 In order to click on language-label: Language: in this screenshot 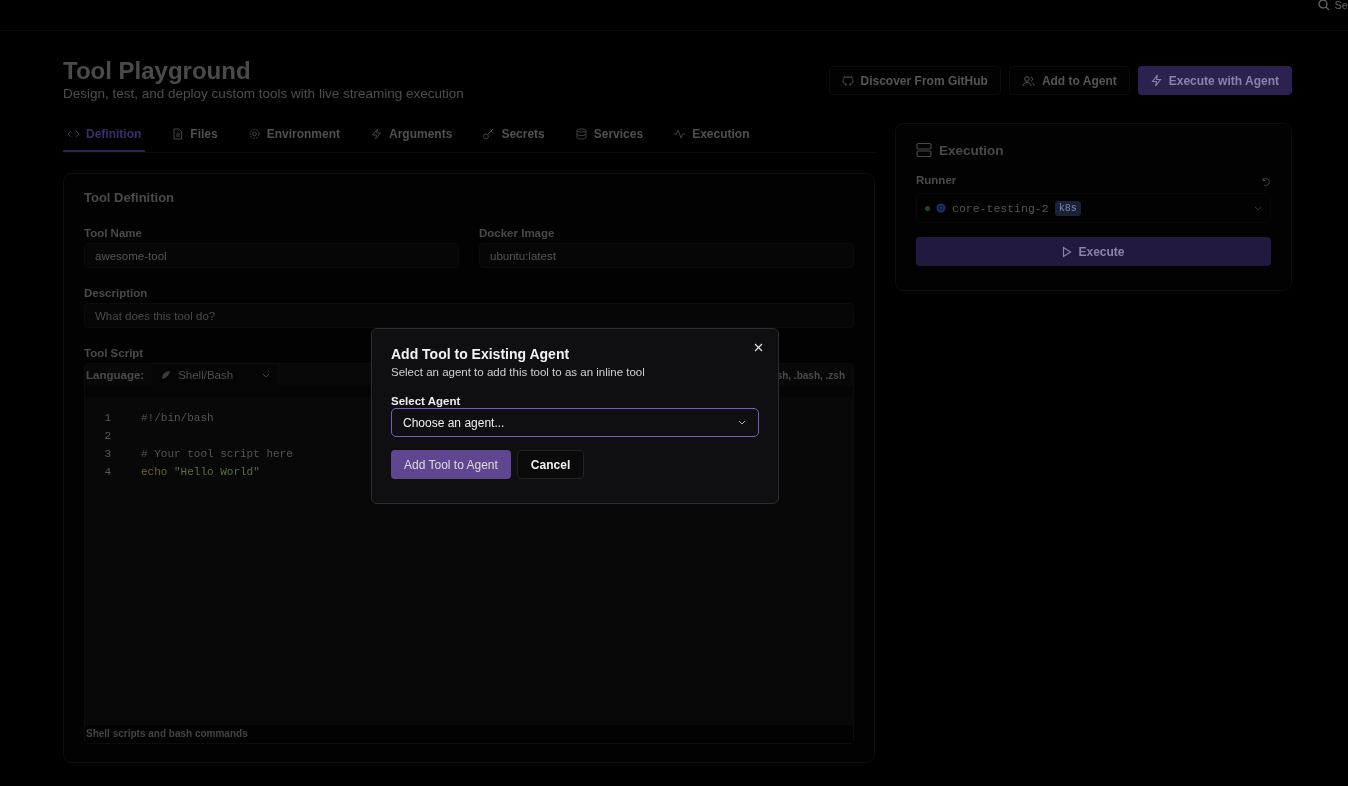, I will do `click(115, 375)`.